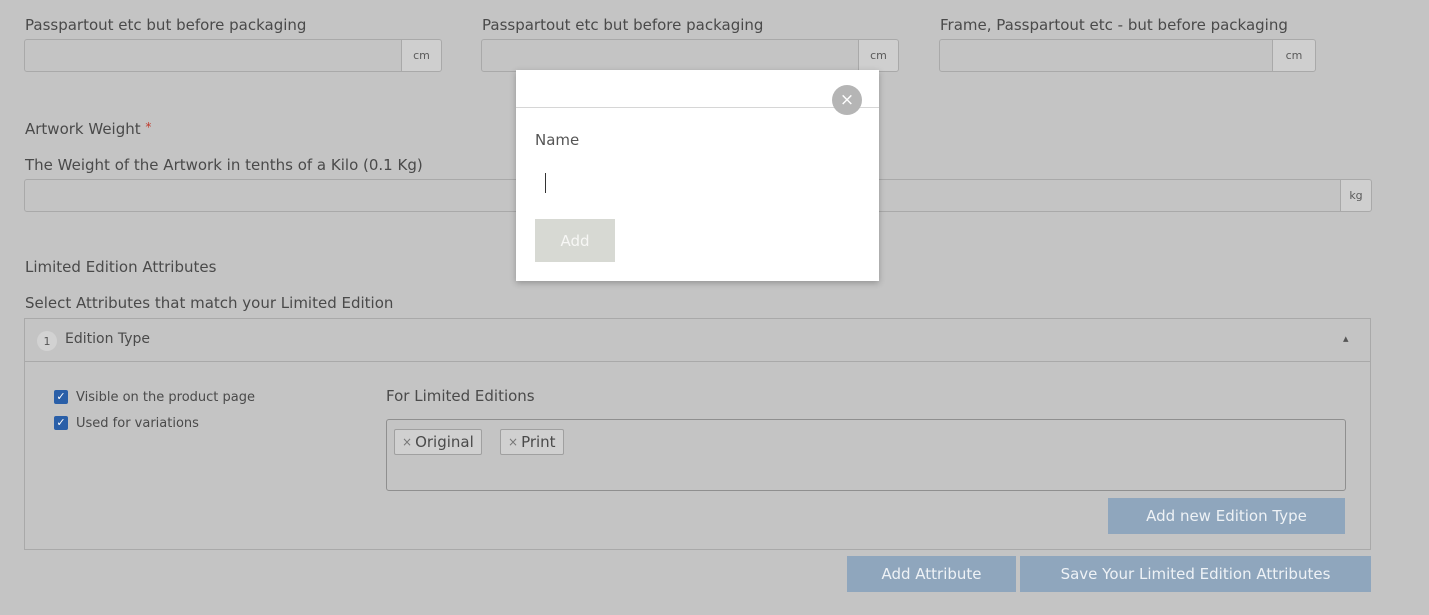 The height and width of the screenshot is (615, 1429). I want to click on add-edition-type-button: Add new Edition Type, so click(1226, 516).